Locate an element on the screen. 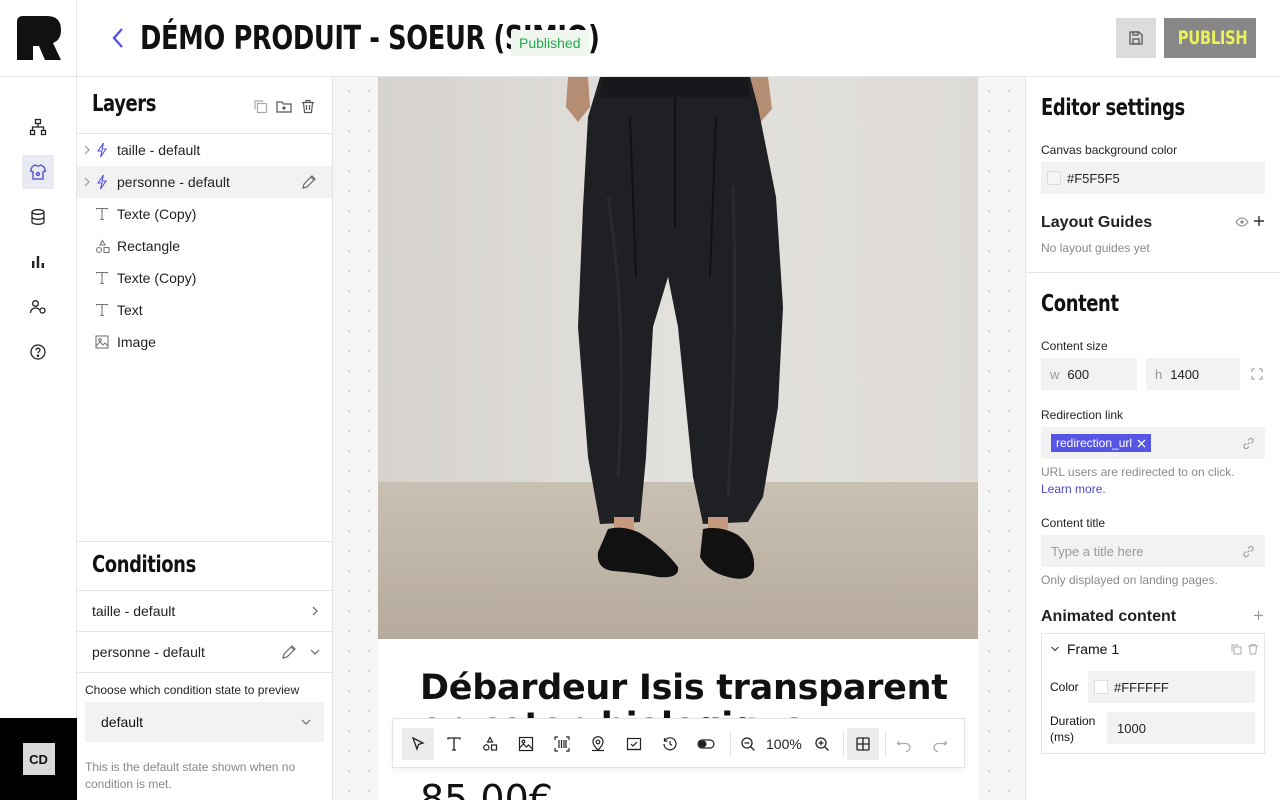  layer-label: Texte (Copy) is located at coordinates (157, 214).